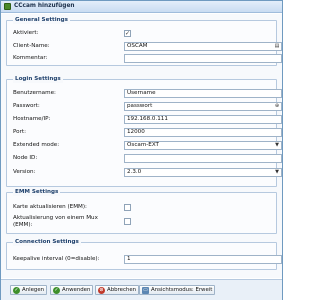  Describe the element at coordinates (143, 207) in the screenshot. I see `card-update-row: Karte aktualisieren (EMM):` at that location.